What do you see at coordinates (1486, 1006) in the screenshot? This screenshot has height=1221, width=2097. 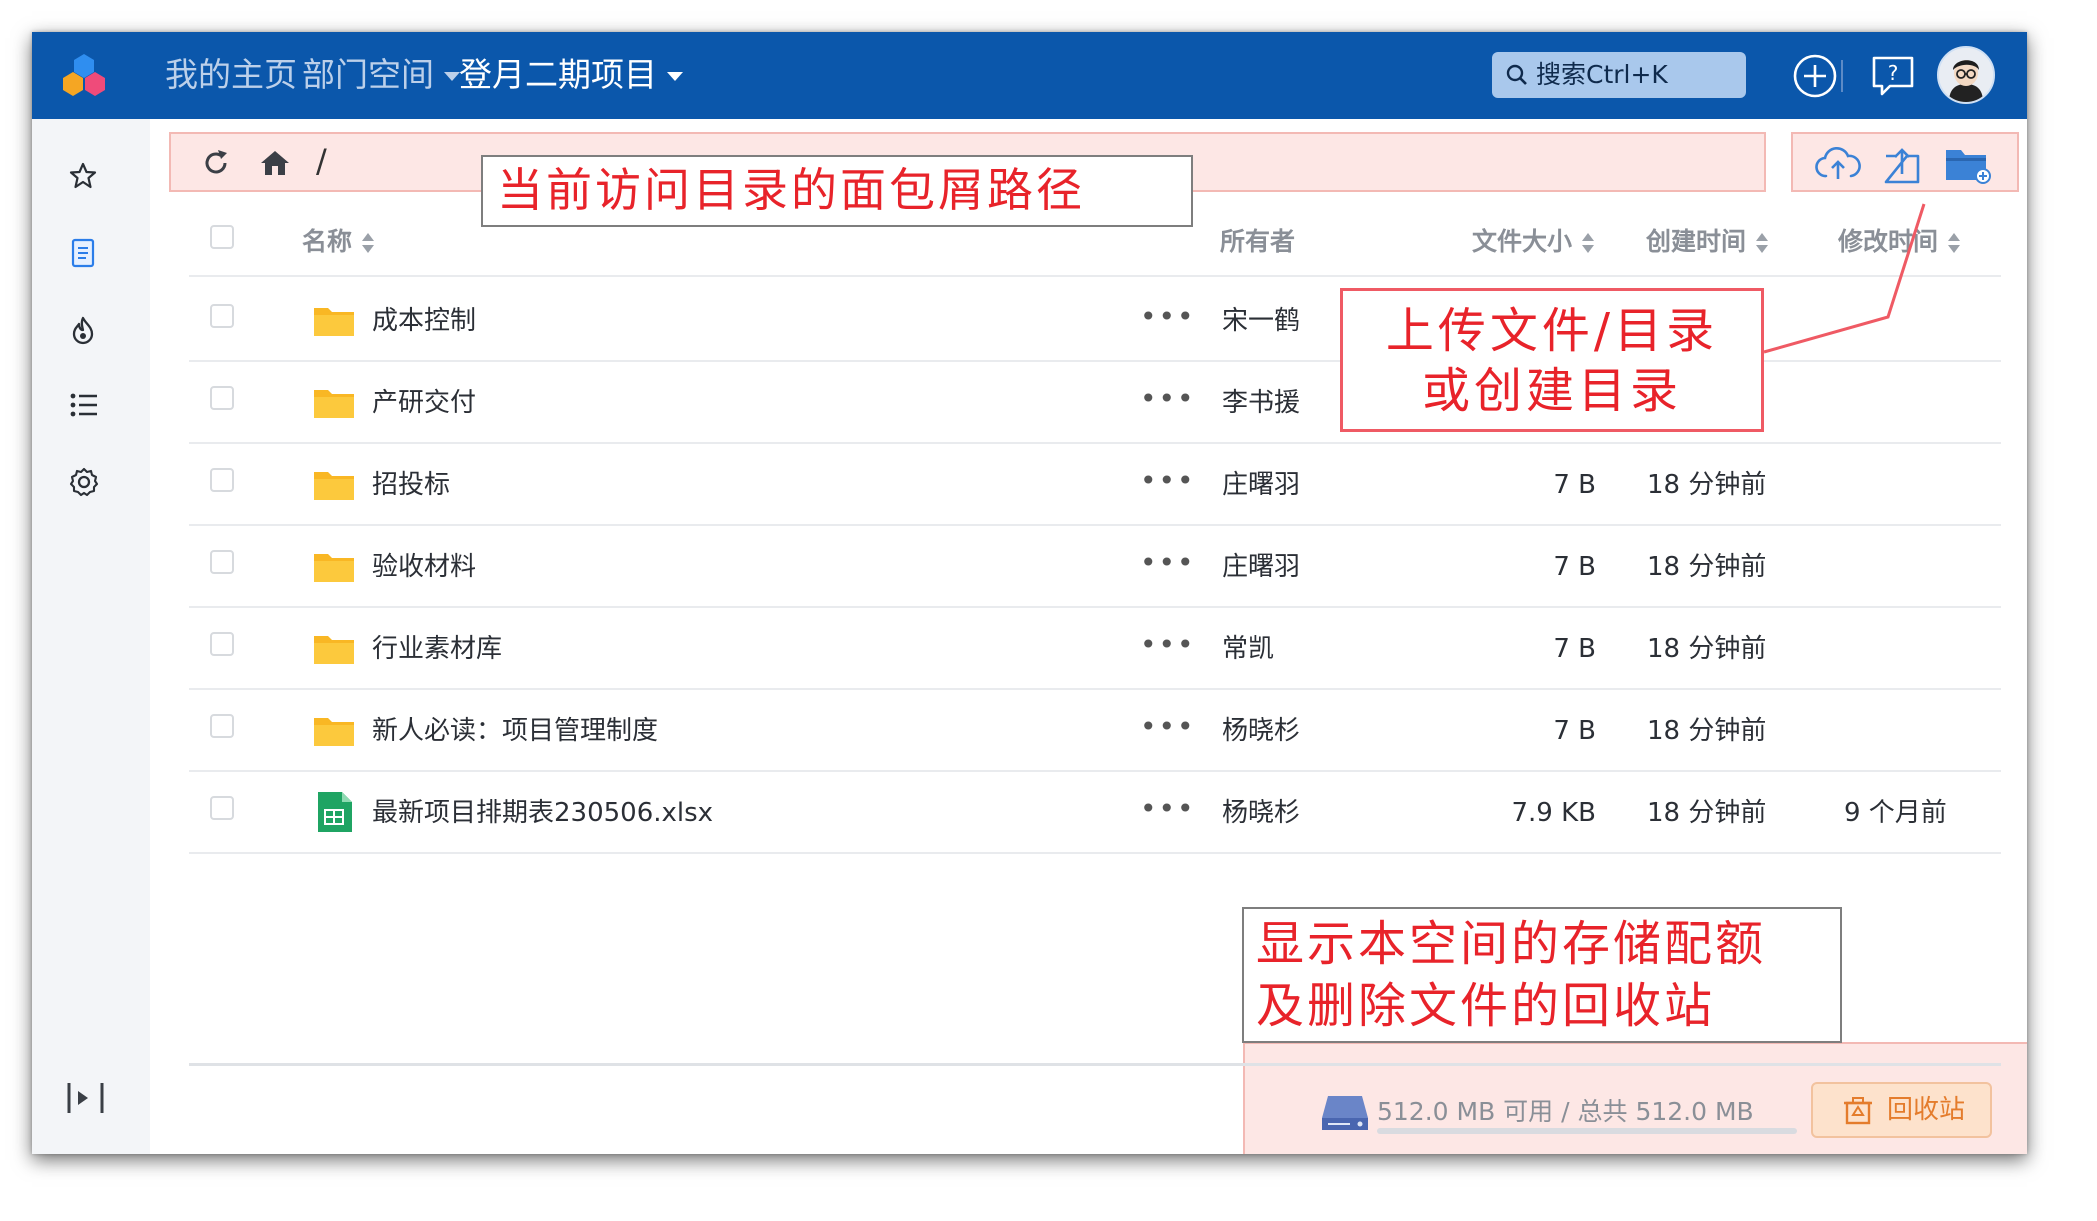 I see `quota-annotation-line2: 及删除文件的回收站` at bounding box center [1486, 1006].